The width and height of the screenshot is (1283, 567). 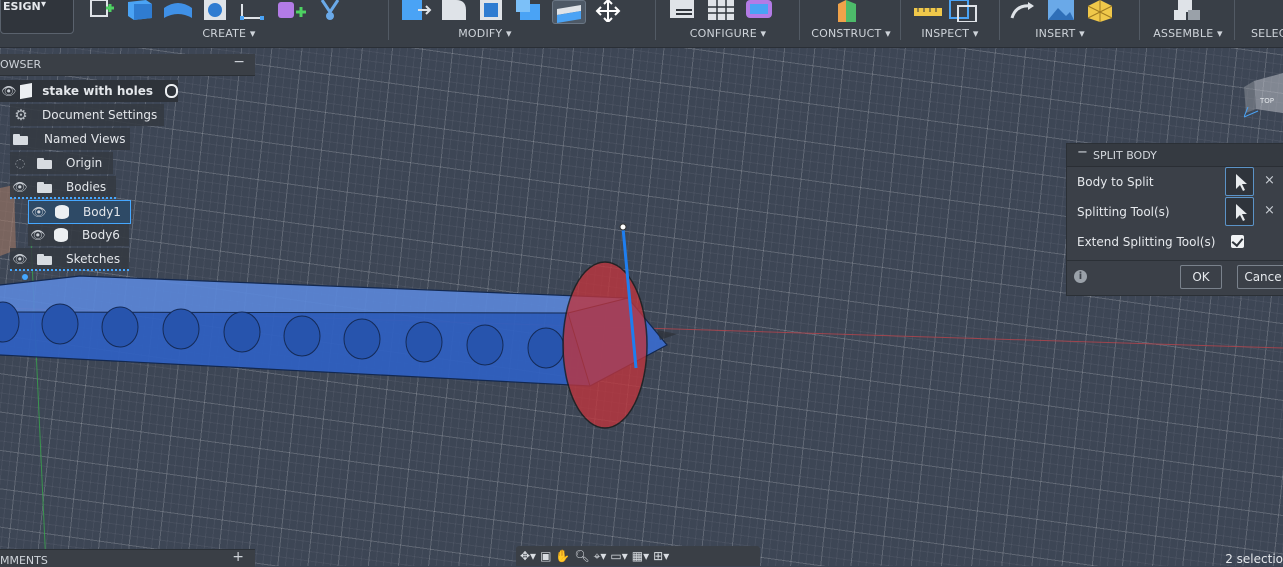 I want to click on new-component-icon, so click(x=1188, y=11).